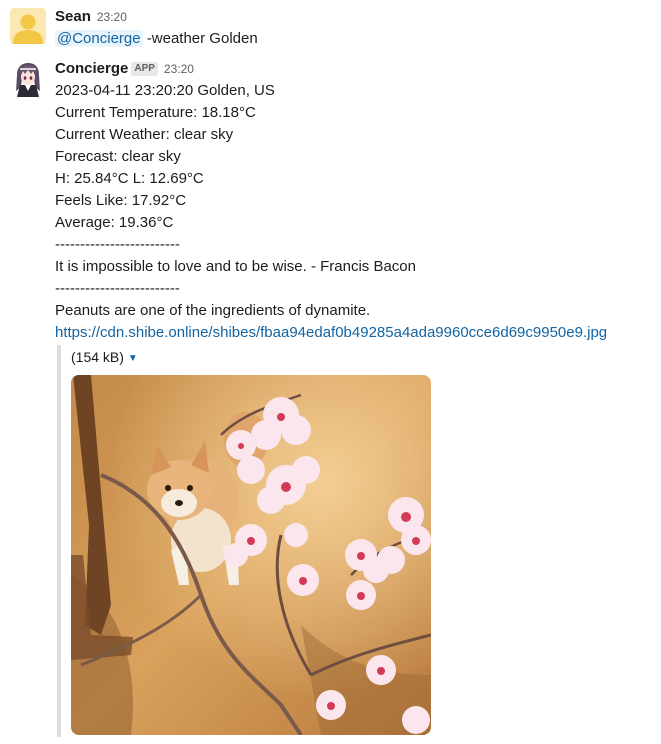 This screenshot has height=744, width=661. What do you see at coordinates (144, 134) in the screenshot?
I see `weather-current-condition: Current Weather: clear sky` at bounding box center [144, 134].